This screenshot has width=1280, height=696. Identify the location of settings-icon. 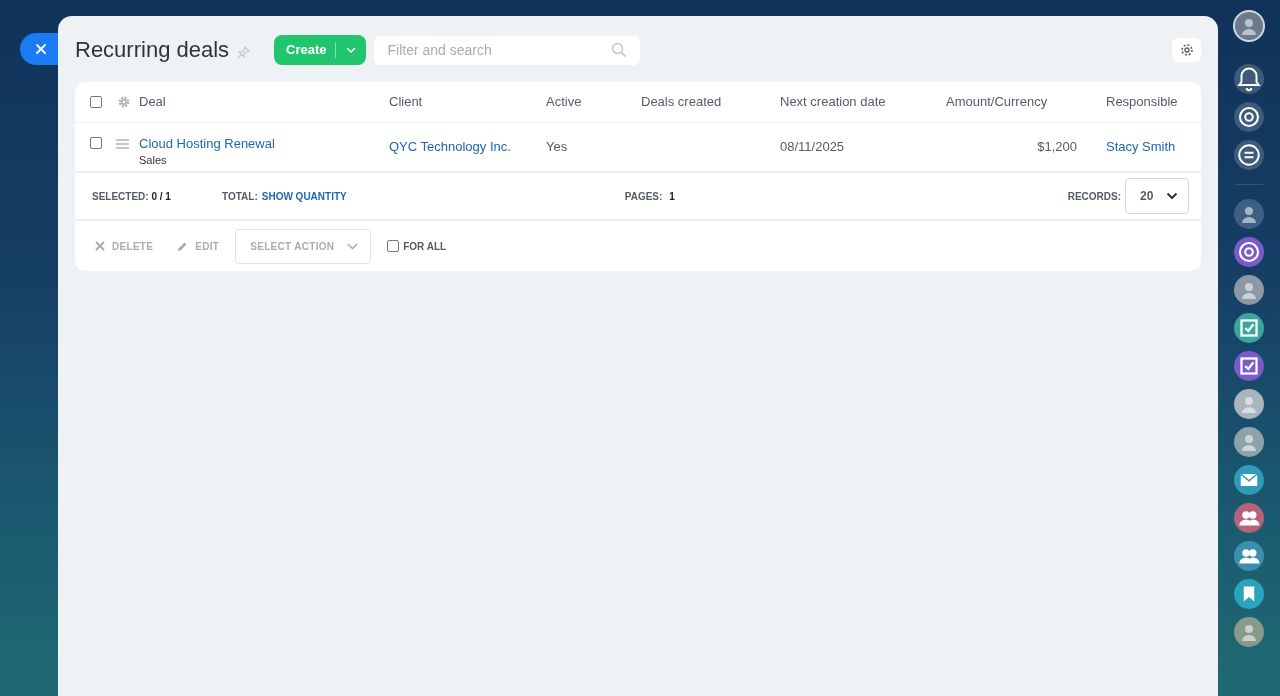
(1186, 50).